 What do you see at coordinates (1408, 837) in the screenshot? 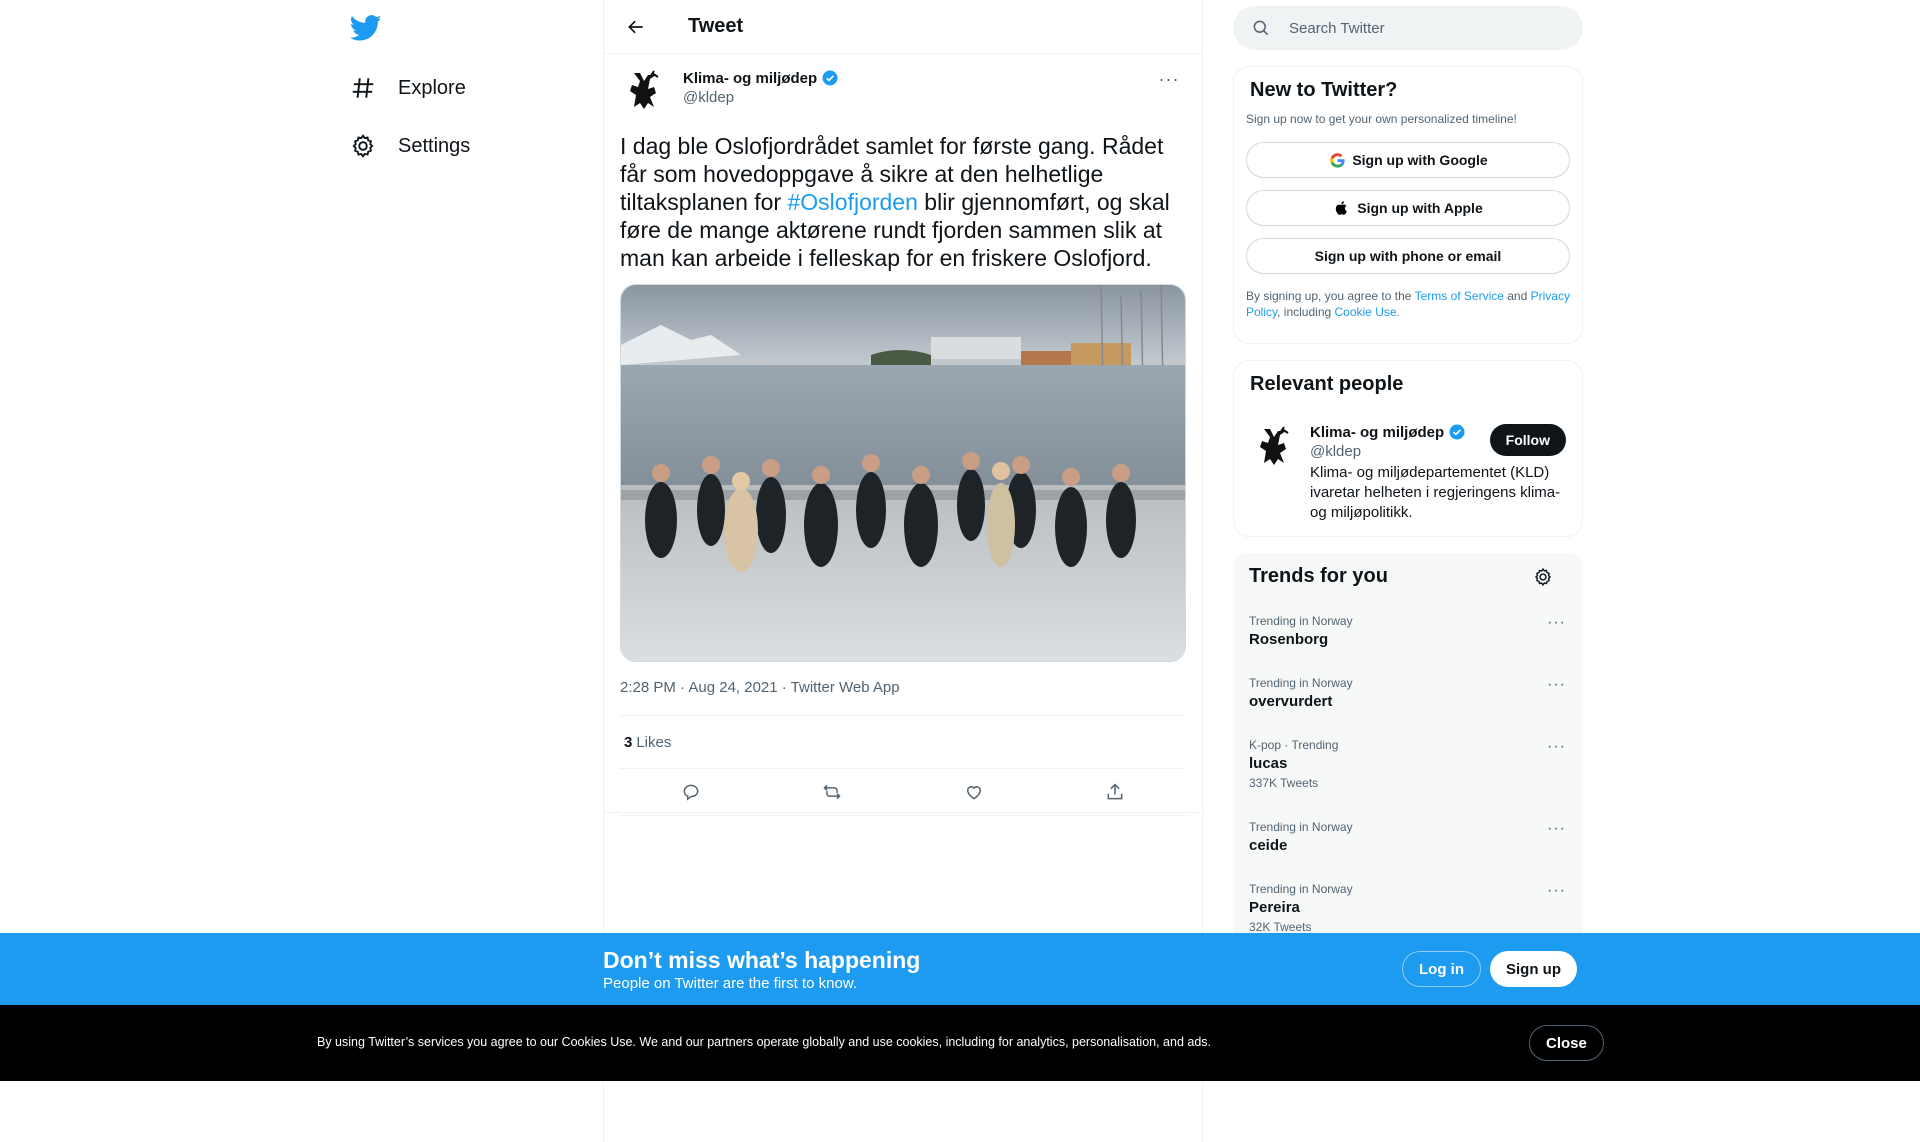
I see `trend-item: Trending in Norway ceide ···` at bounding box center [1408, 837].